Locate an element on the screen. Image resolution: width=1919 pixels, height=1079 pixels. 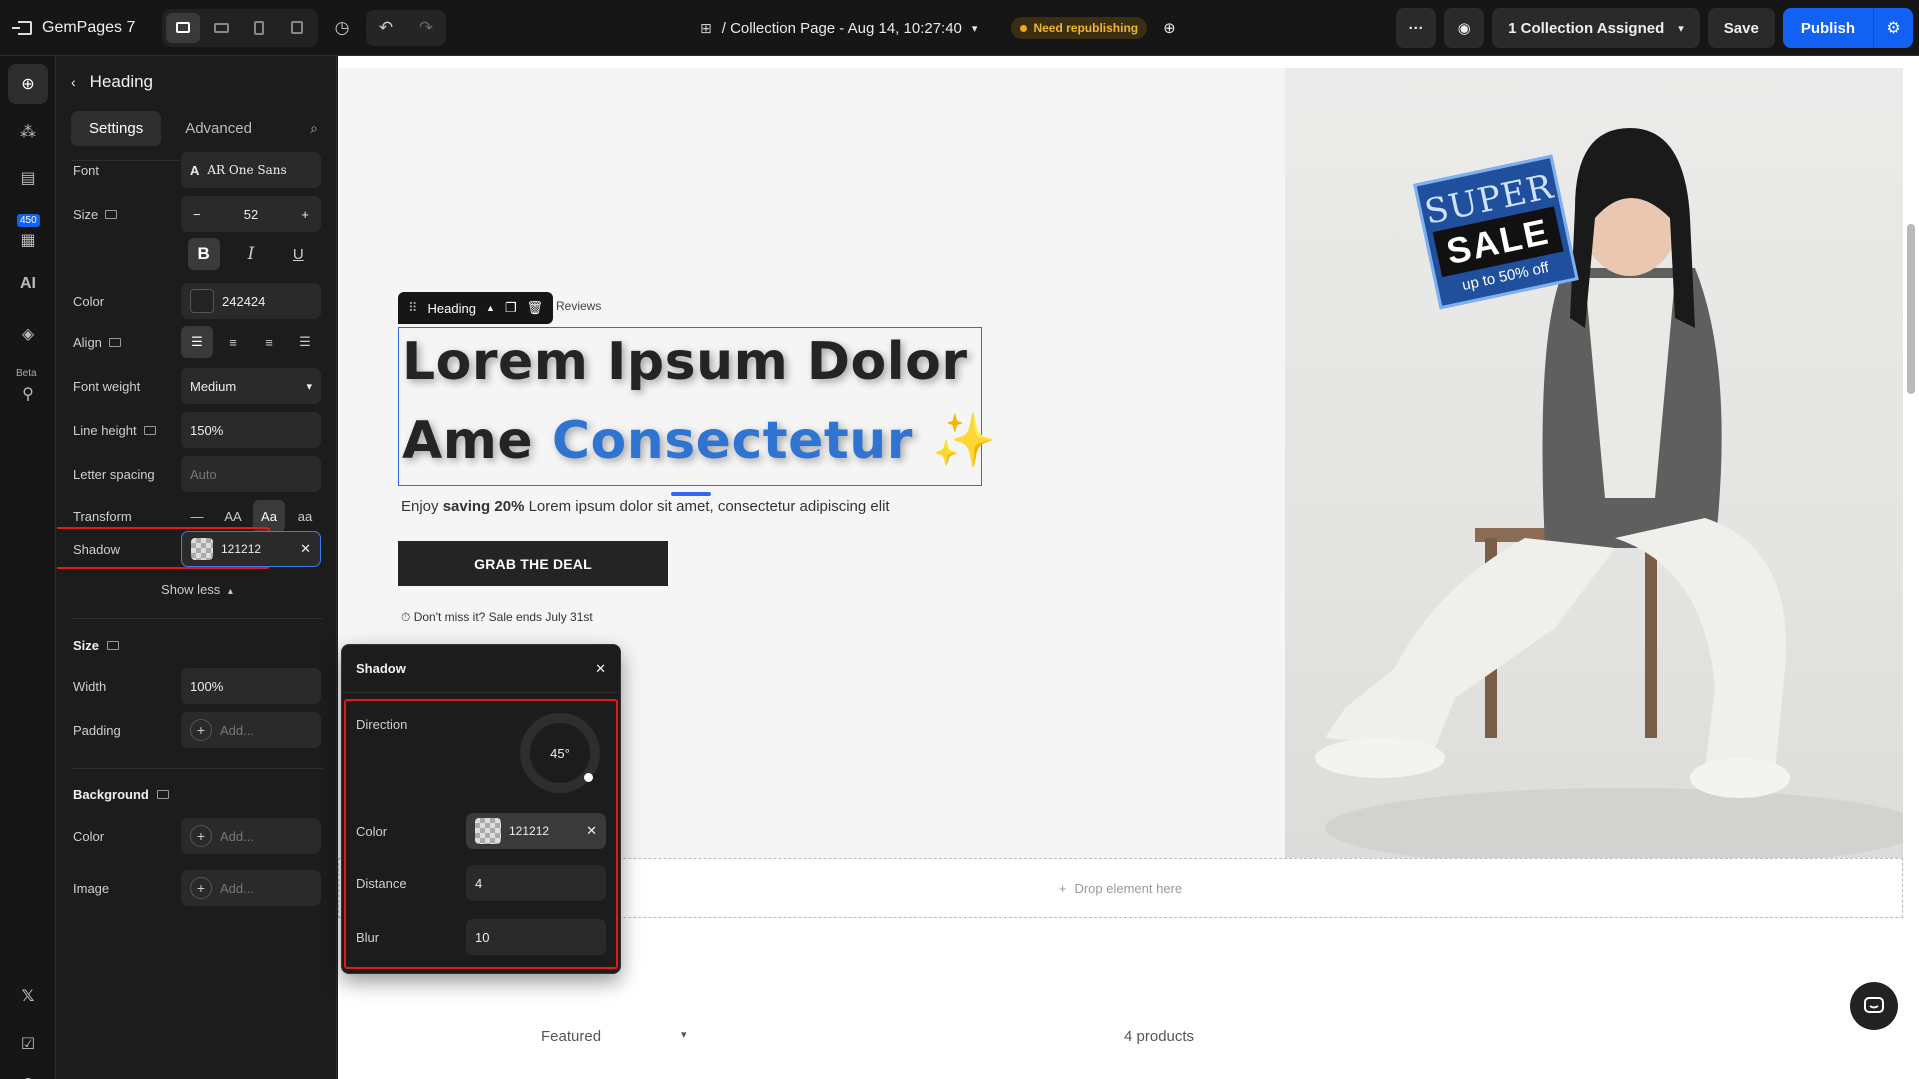
status-dot is located at coordinates (1024, 28).